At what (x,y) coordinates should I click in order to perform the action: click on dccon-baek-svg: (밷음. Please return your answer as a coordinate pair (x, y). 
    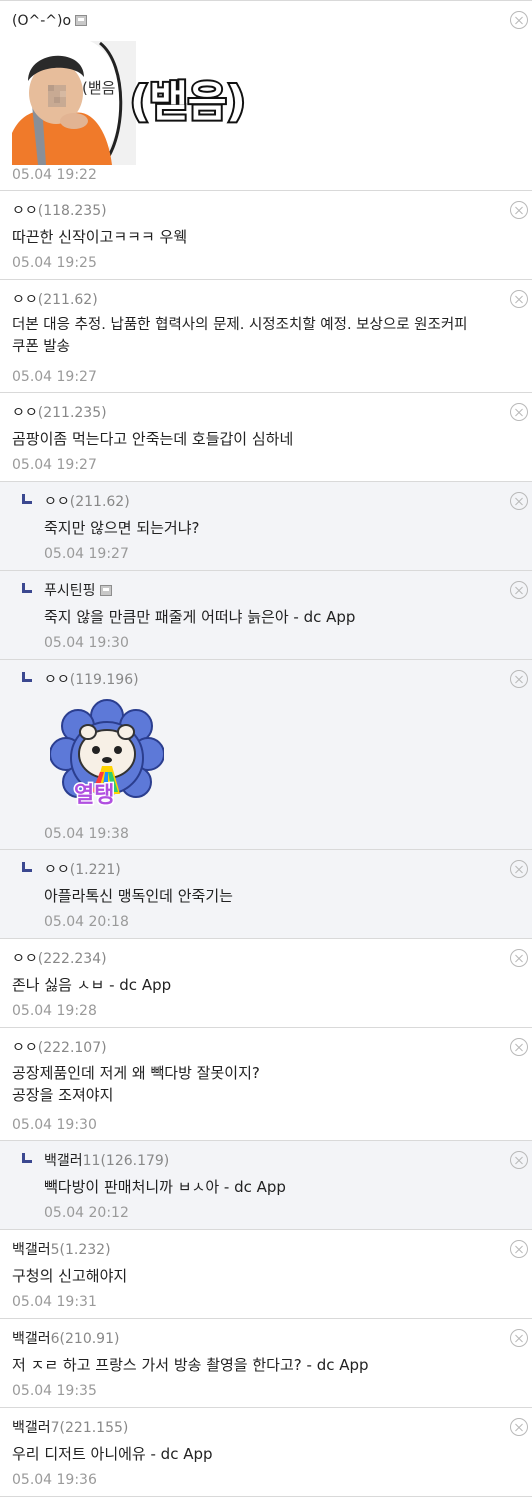
    Looking at the image, I should click on (74, 103).